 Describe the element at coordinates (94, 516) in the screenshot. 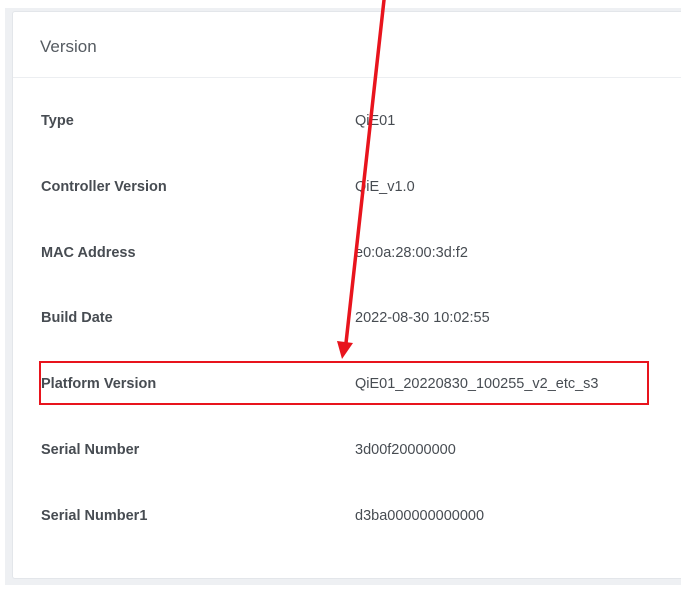

I see `row-label: Serial Number1` at that location.